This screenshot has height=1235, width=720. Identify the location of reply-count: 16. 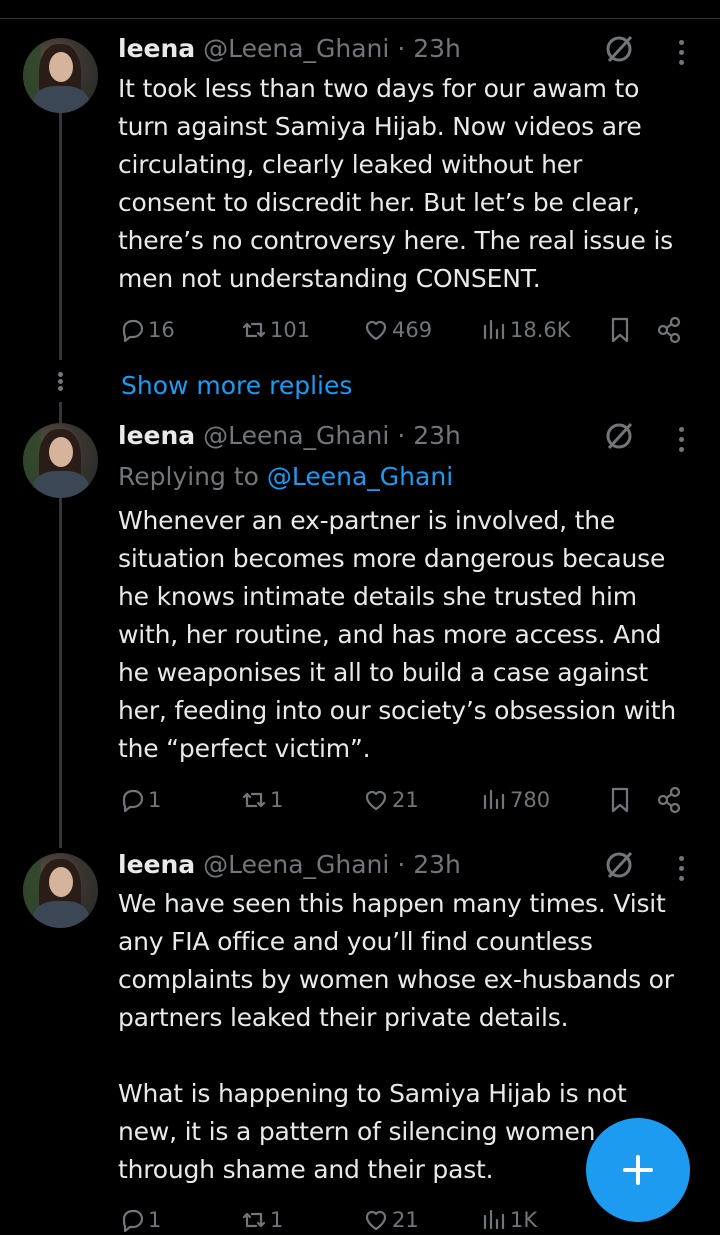
(161, 330).